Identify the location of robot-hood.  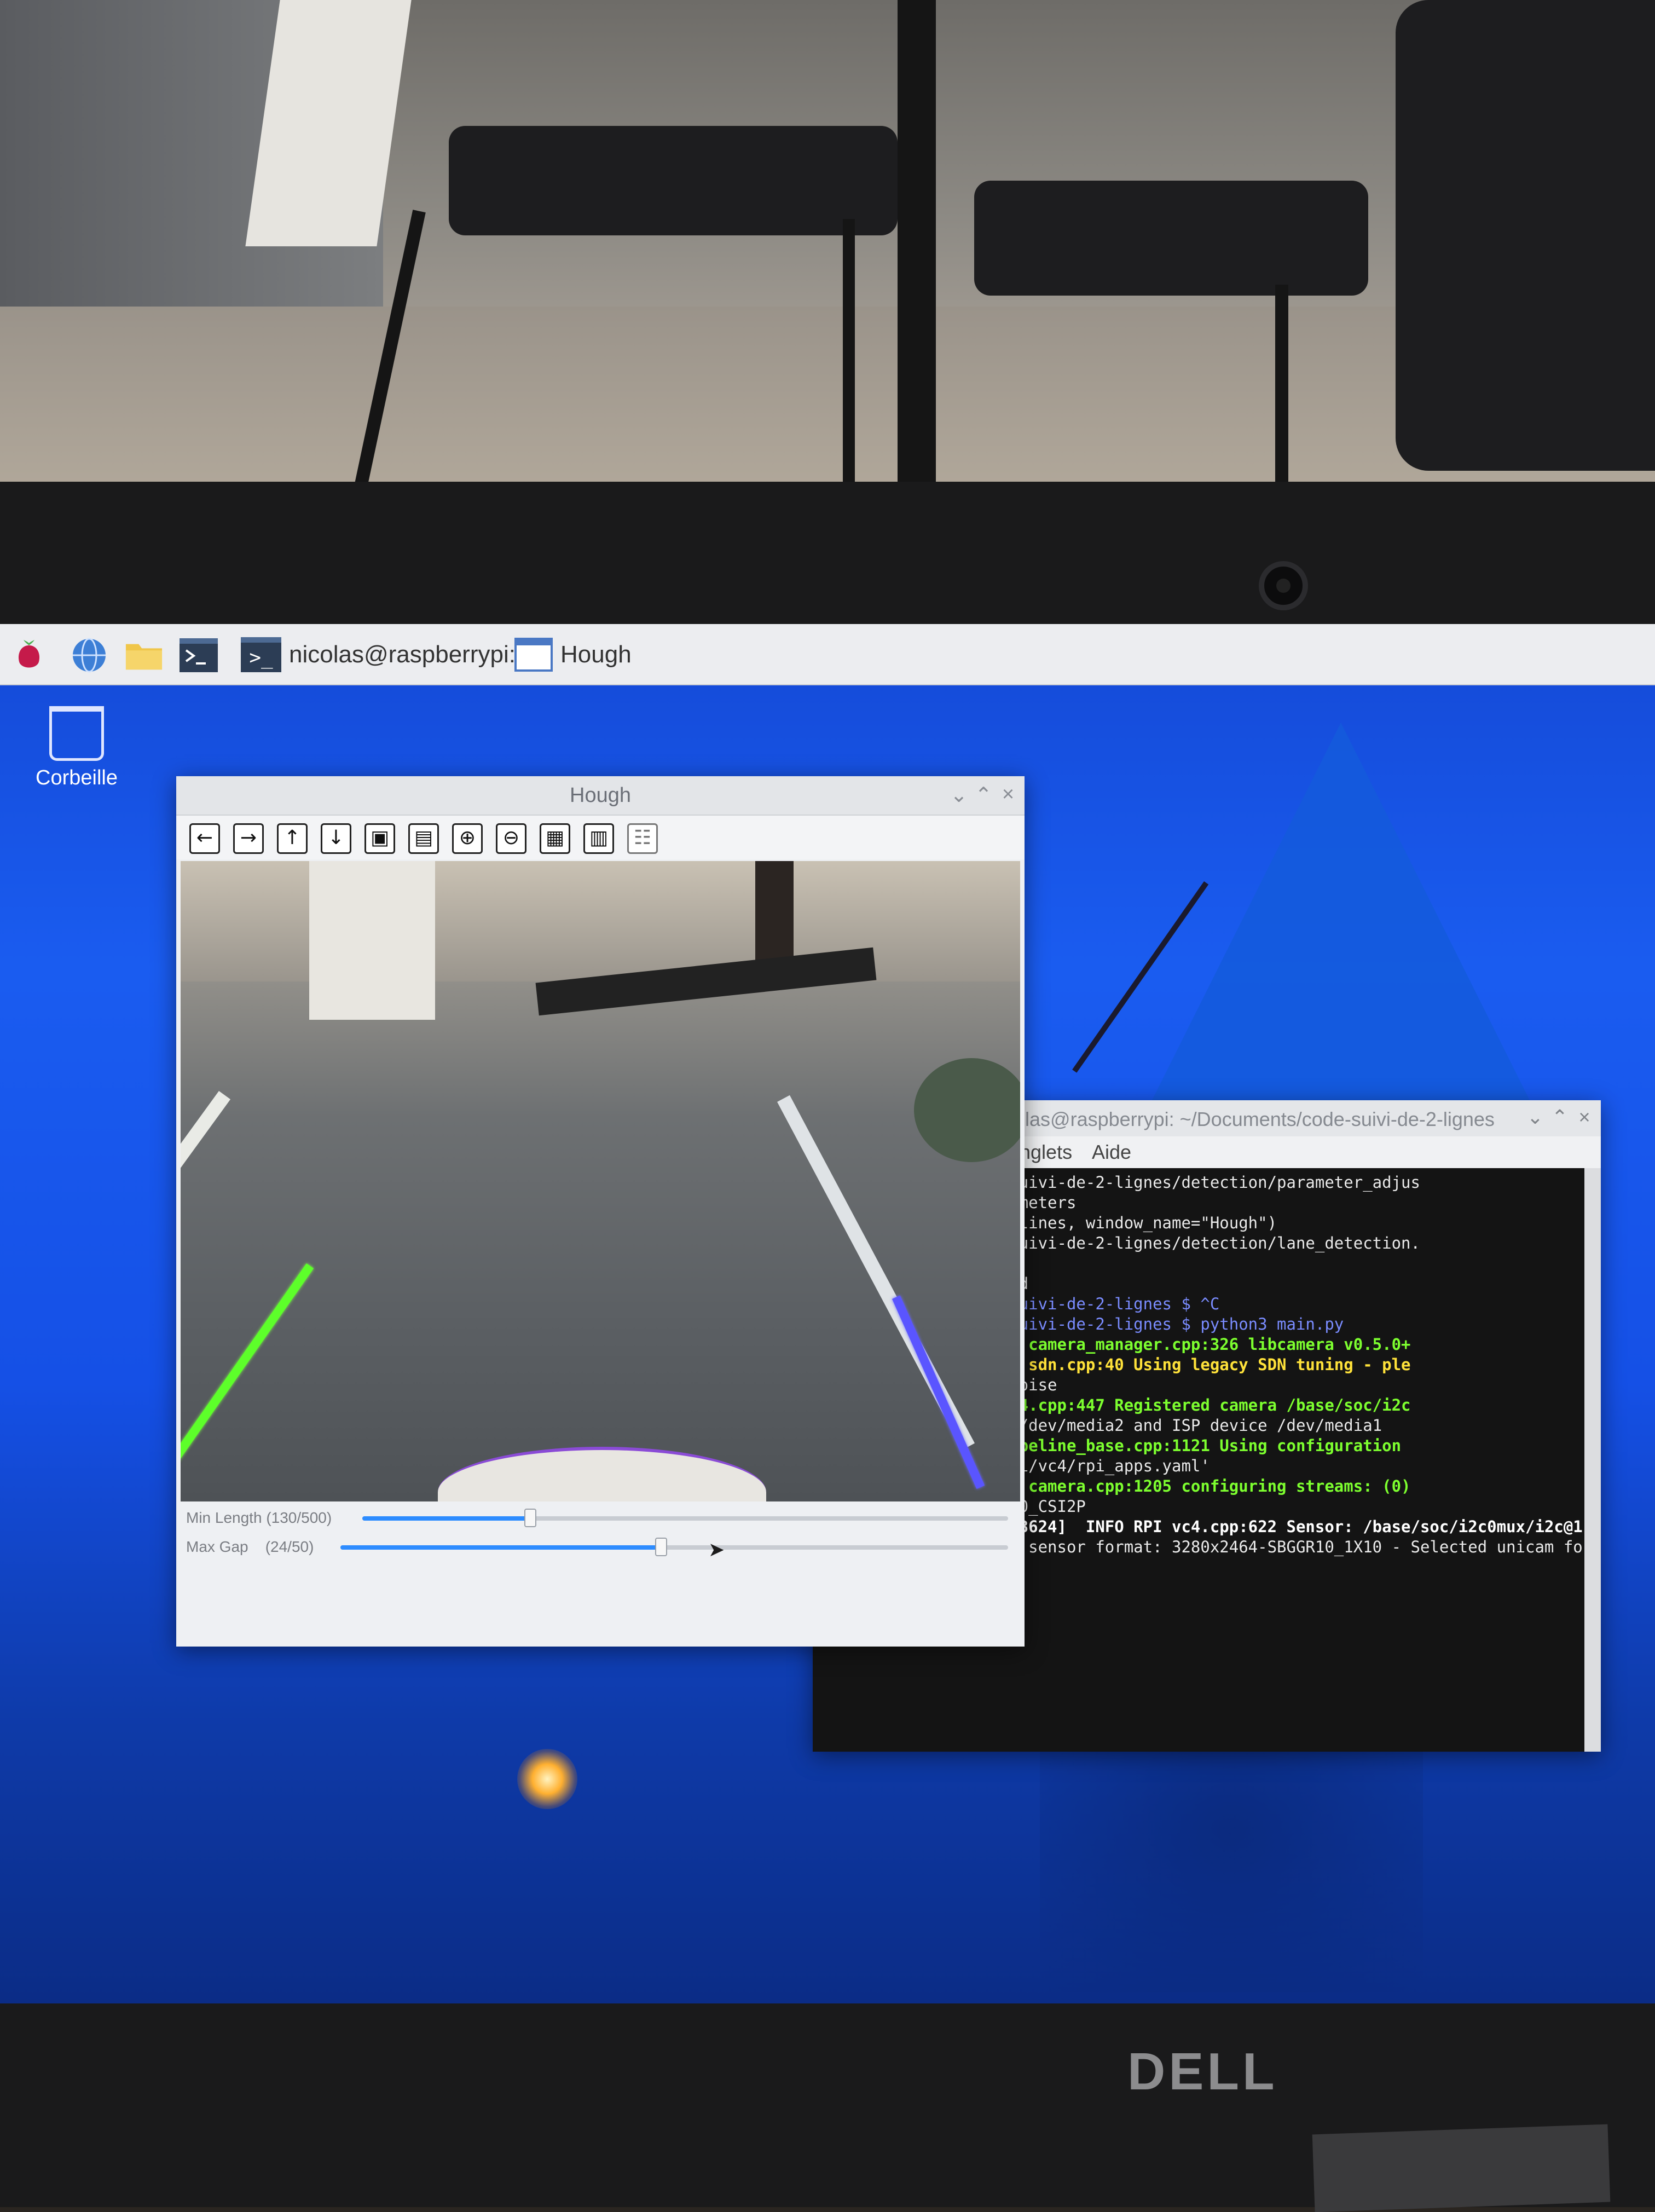
(602, 1474).